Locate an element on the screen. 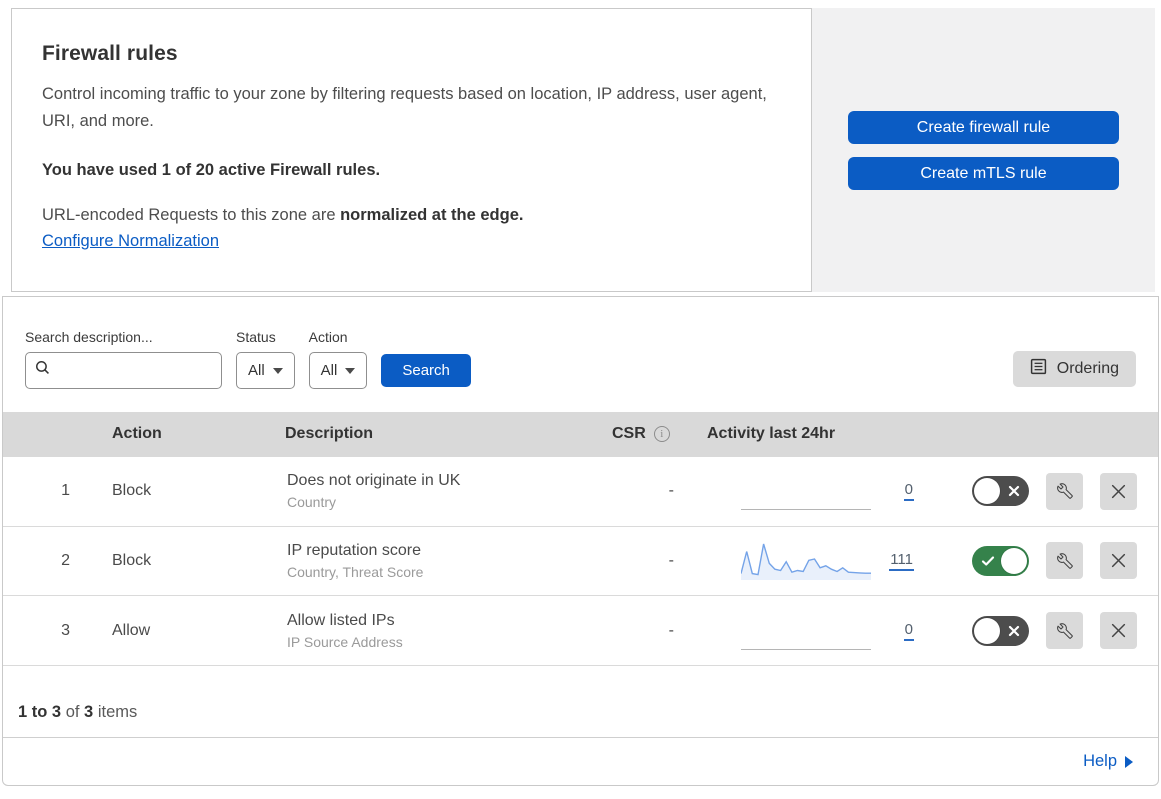  items-total: 3 is located at coordinates (89, 712).